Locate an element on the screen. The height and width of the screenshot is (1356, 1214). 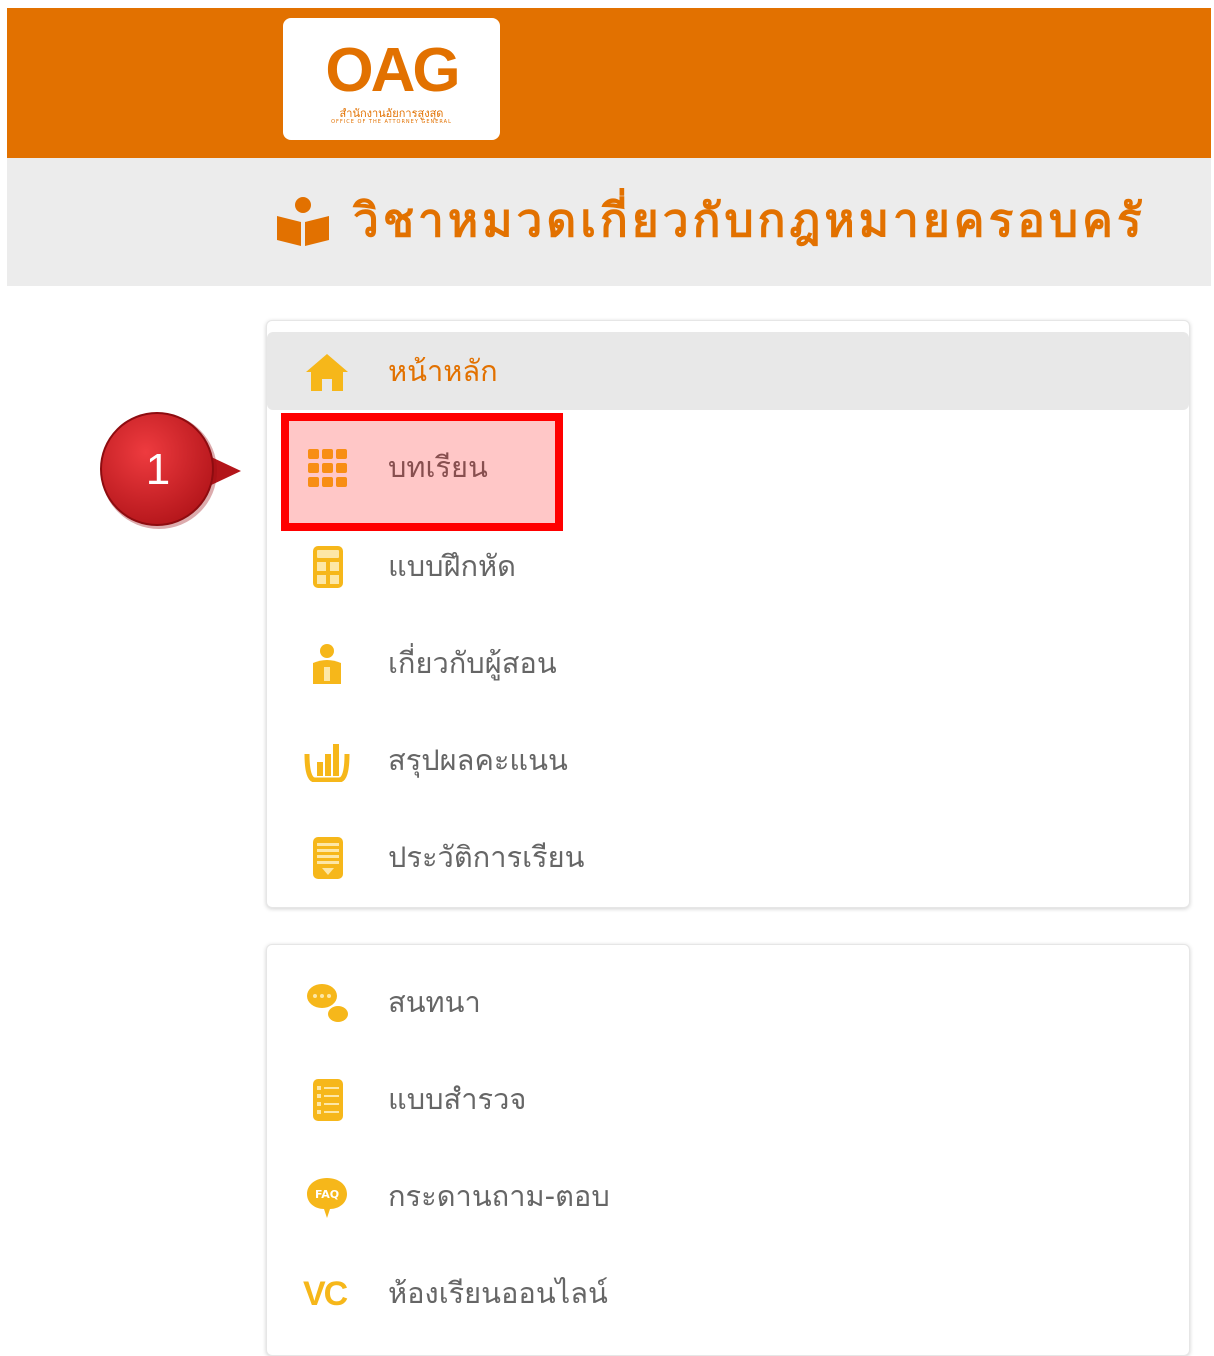
menu-label-faq: กระดานถาม-ตอบ is located at coordinates (499, 1196).